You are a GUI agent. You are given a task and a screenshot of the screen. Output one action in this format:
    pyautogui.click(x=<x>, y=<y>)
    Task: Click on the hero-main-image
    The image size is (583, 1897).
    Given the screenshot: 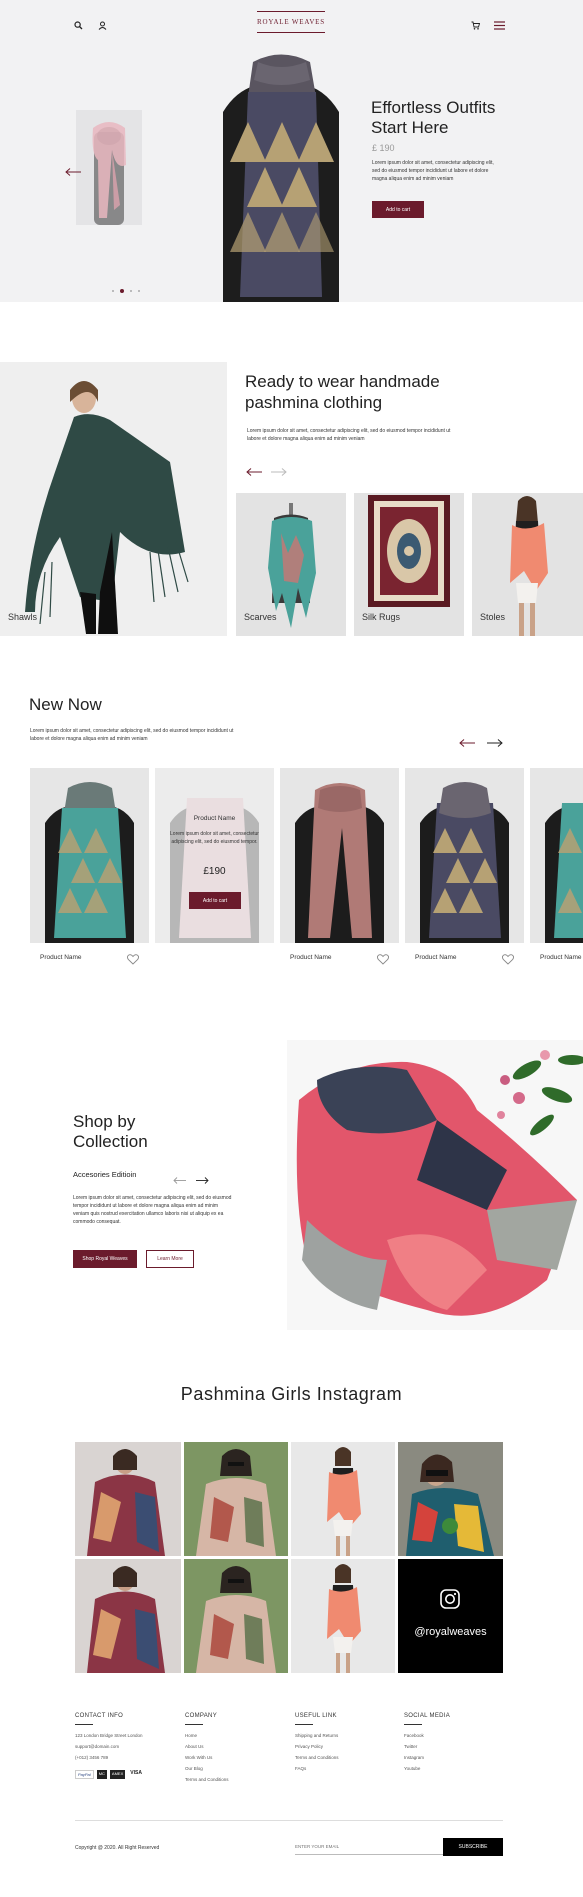 What is the action you would take?
    pyautogui.click(x=281, y=177)
    